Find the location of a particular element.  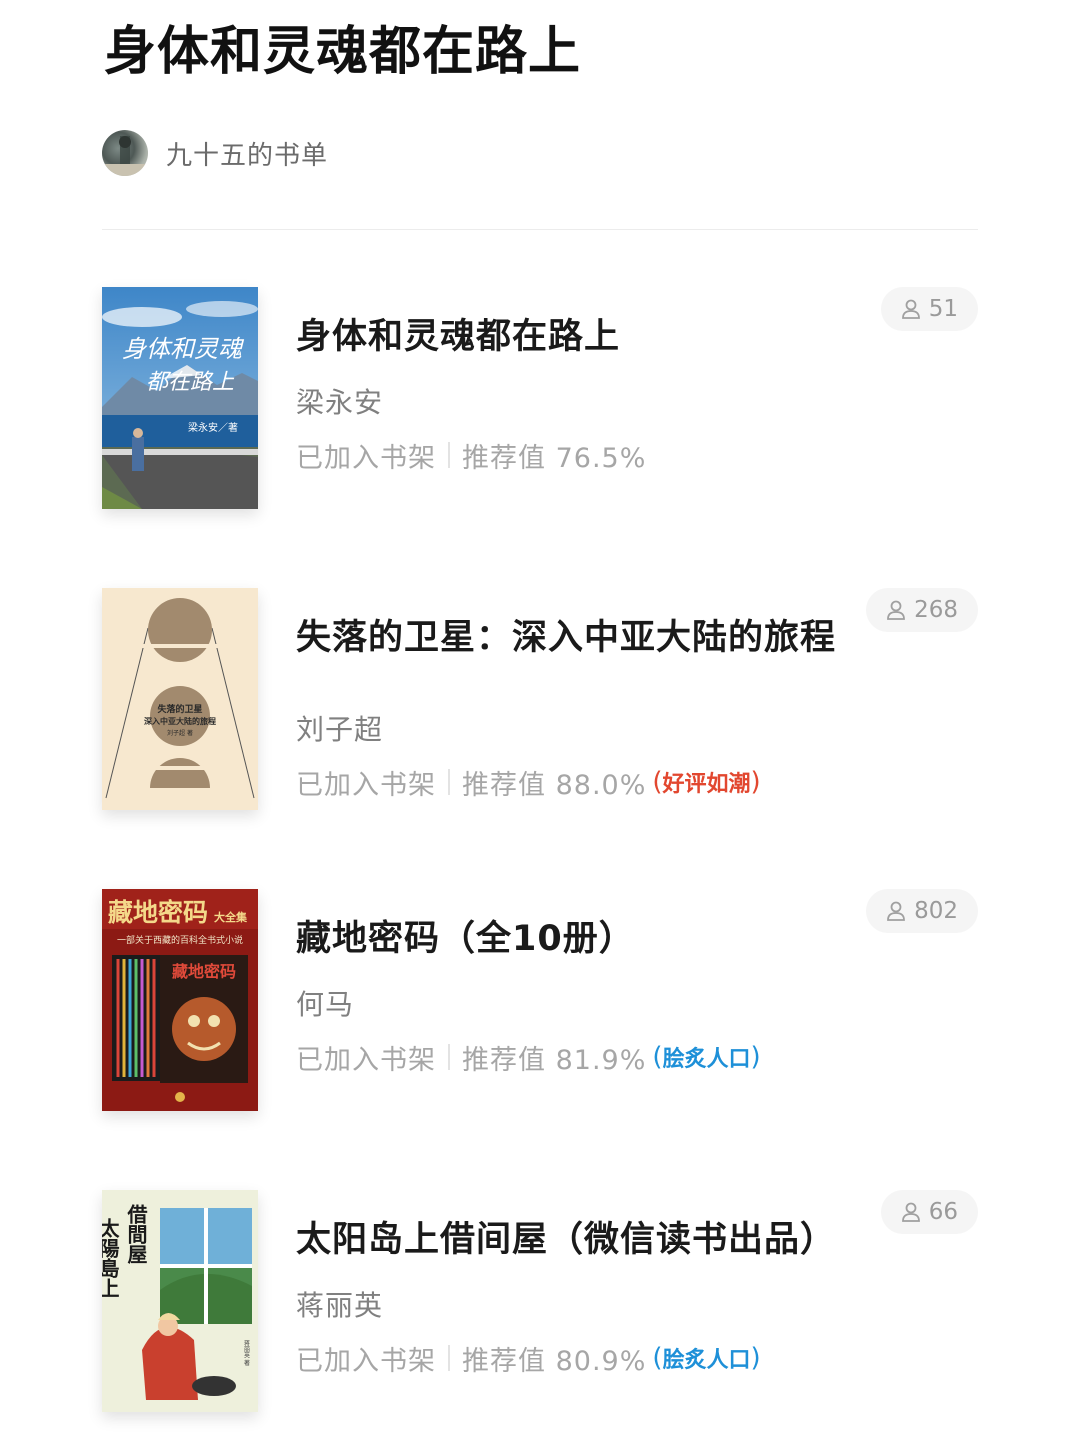

book-cover: 失落的卫星 深入中亚大陆的旅程 刘子超 著 is located at coordinates (180, 699).